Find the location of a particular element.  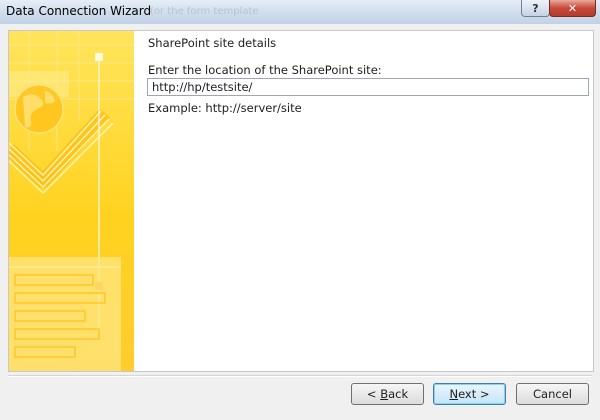

globe-icon is located at coordinates (39, 109).